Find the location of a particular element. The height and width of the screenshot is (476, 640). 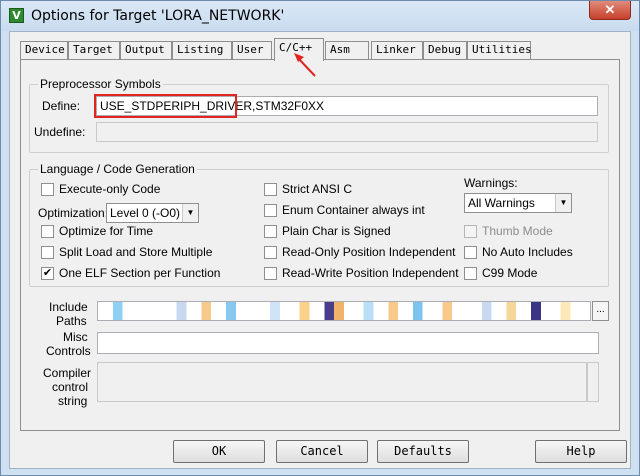

define-field: USE_STDPERIPH_DRIVER,STM32F0XX is located at coordinates (347, 106).